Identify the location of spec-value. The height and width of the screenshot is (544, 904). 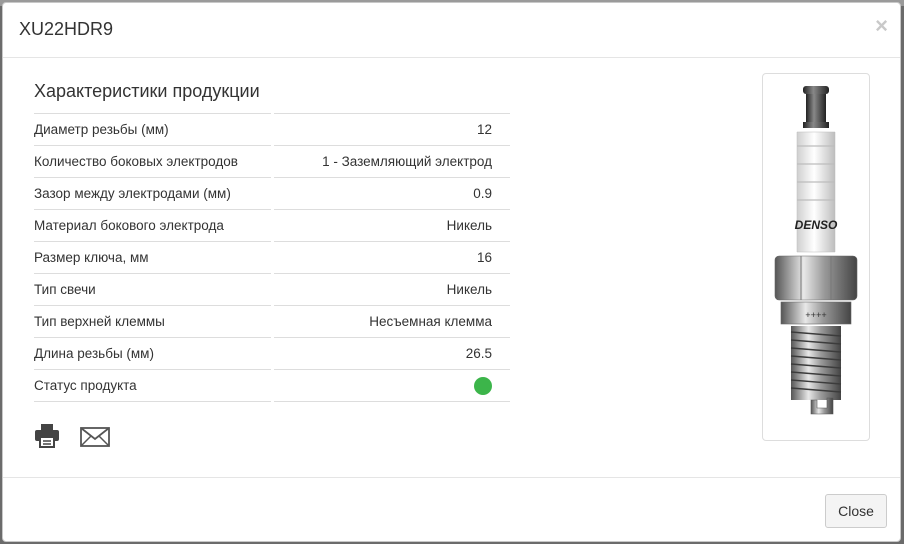
(390, 385).